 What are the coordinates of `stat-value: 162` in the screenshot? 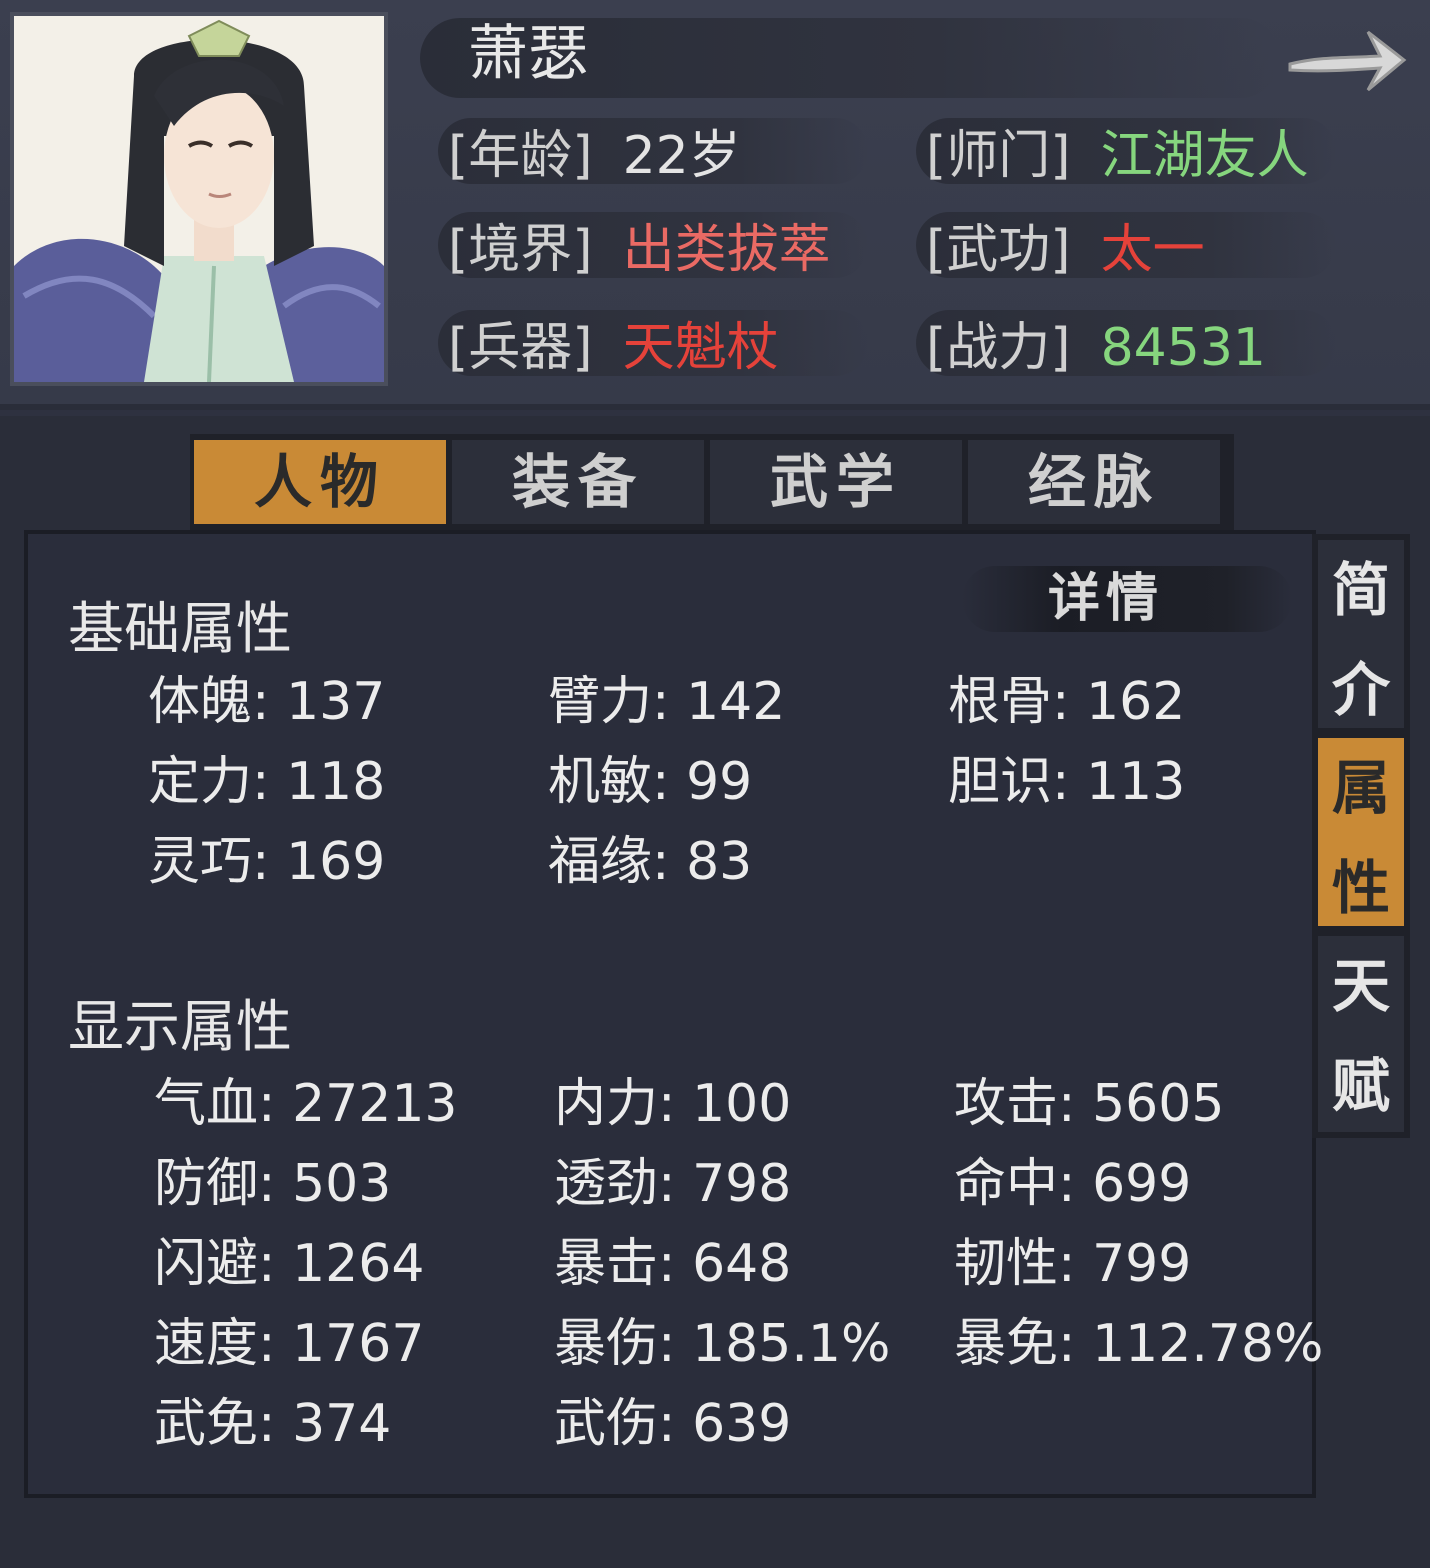 It's located at (1136, 702).